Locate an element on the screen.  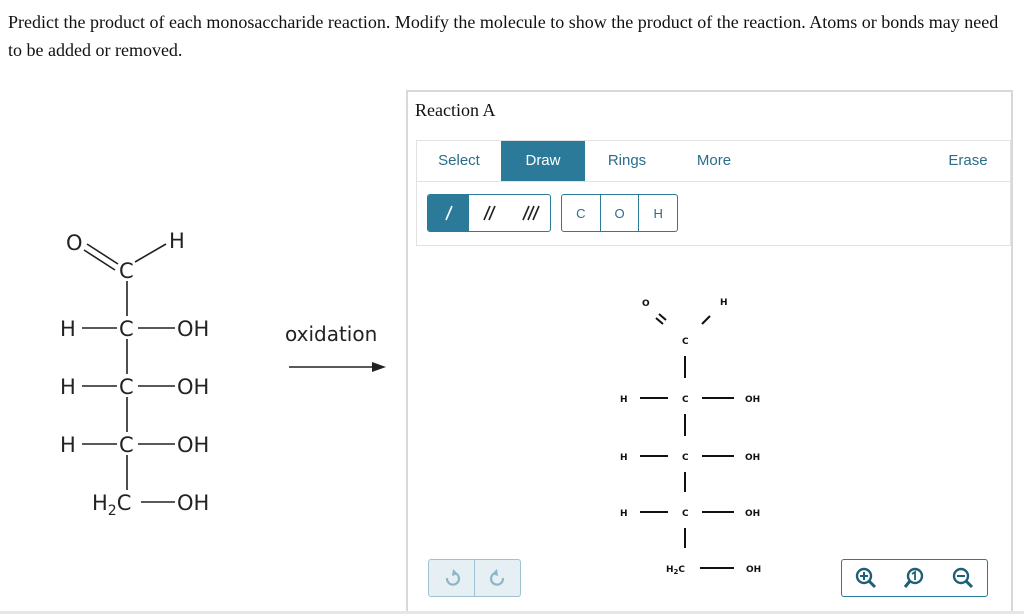
zoom-controls is located at coordinates (914, 578).